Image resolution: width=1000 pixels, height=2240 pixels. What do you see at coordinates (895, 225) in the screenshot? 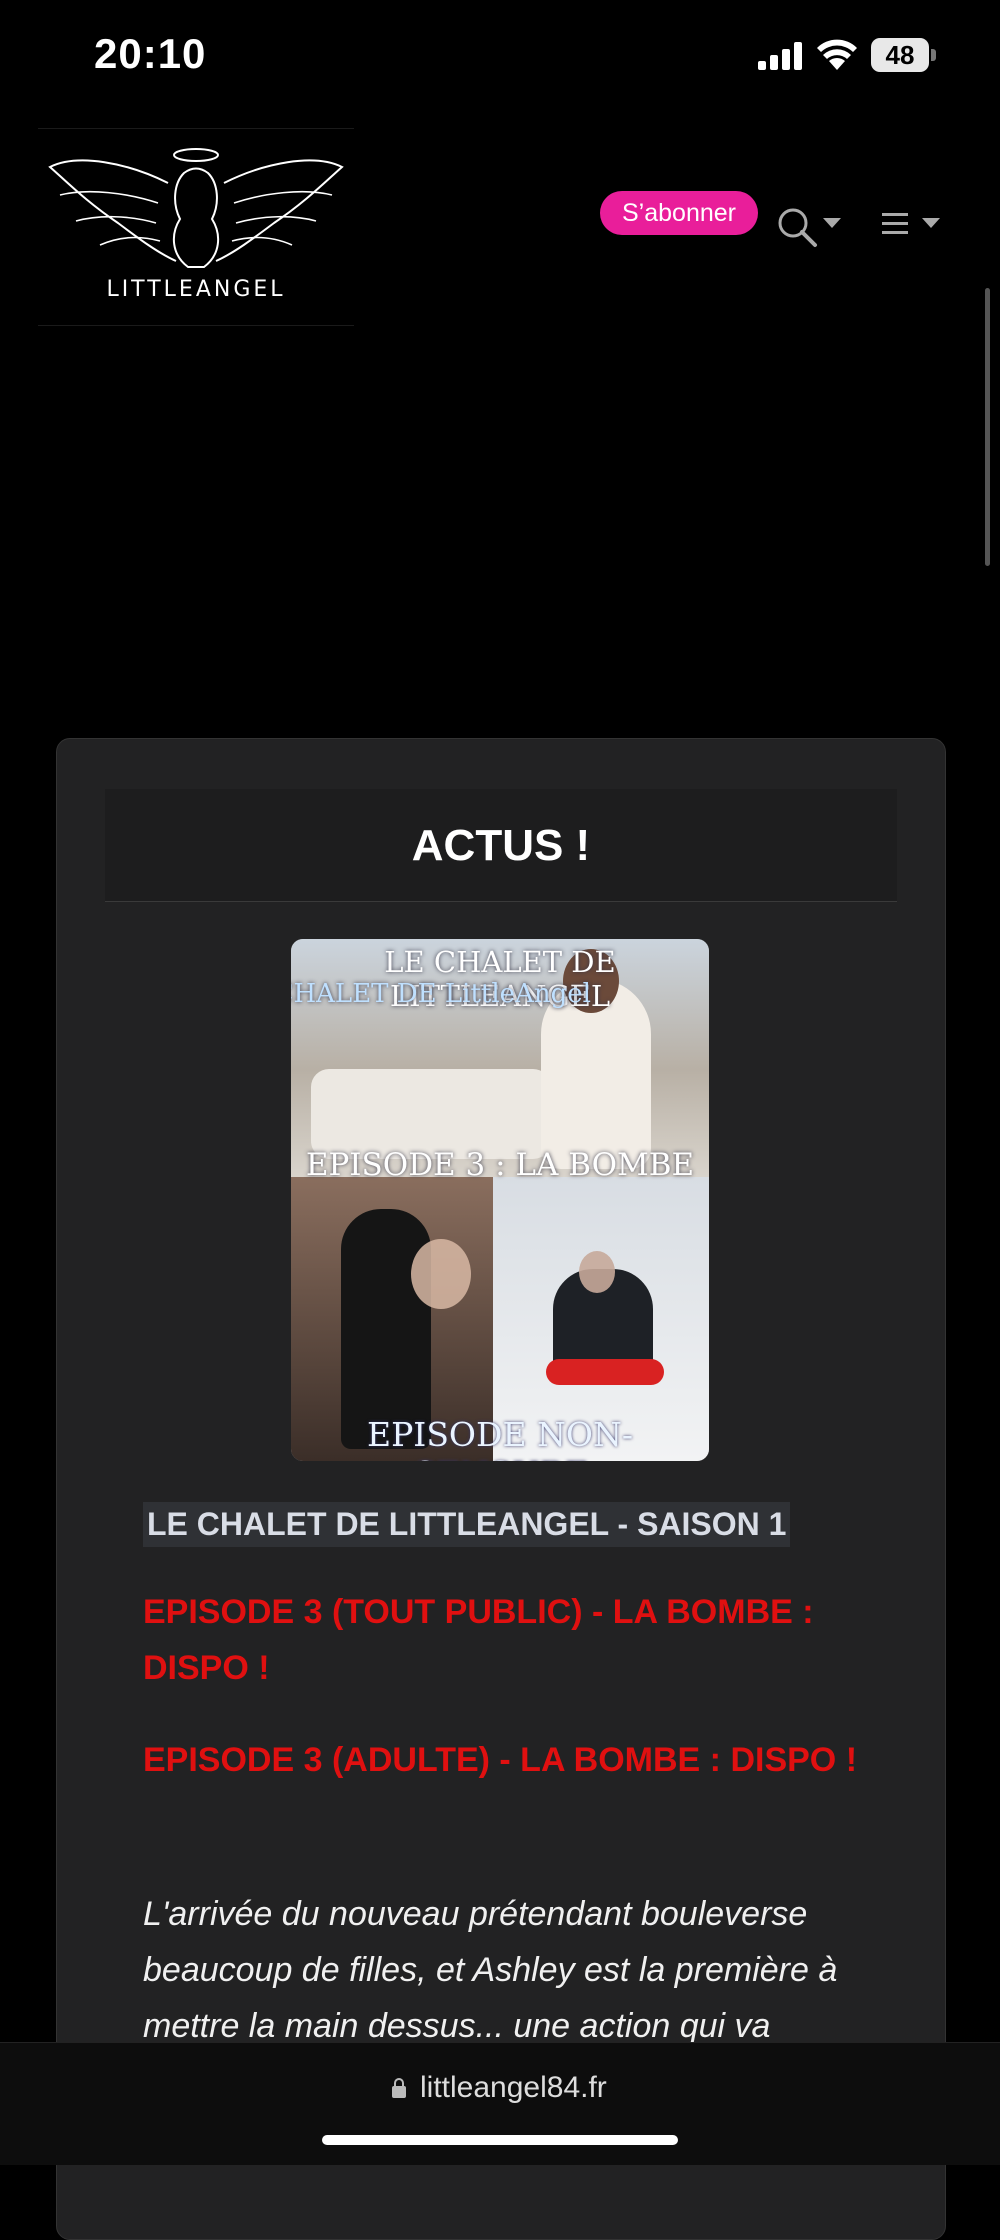
I see `hamburger-menu-icon` at bounding box center [895, 225].